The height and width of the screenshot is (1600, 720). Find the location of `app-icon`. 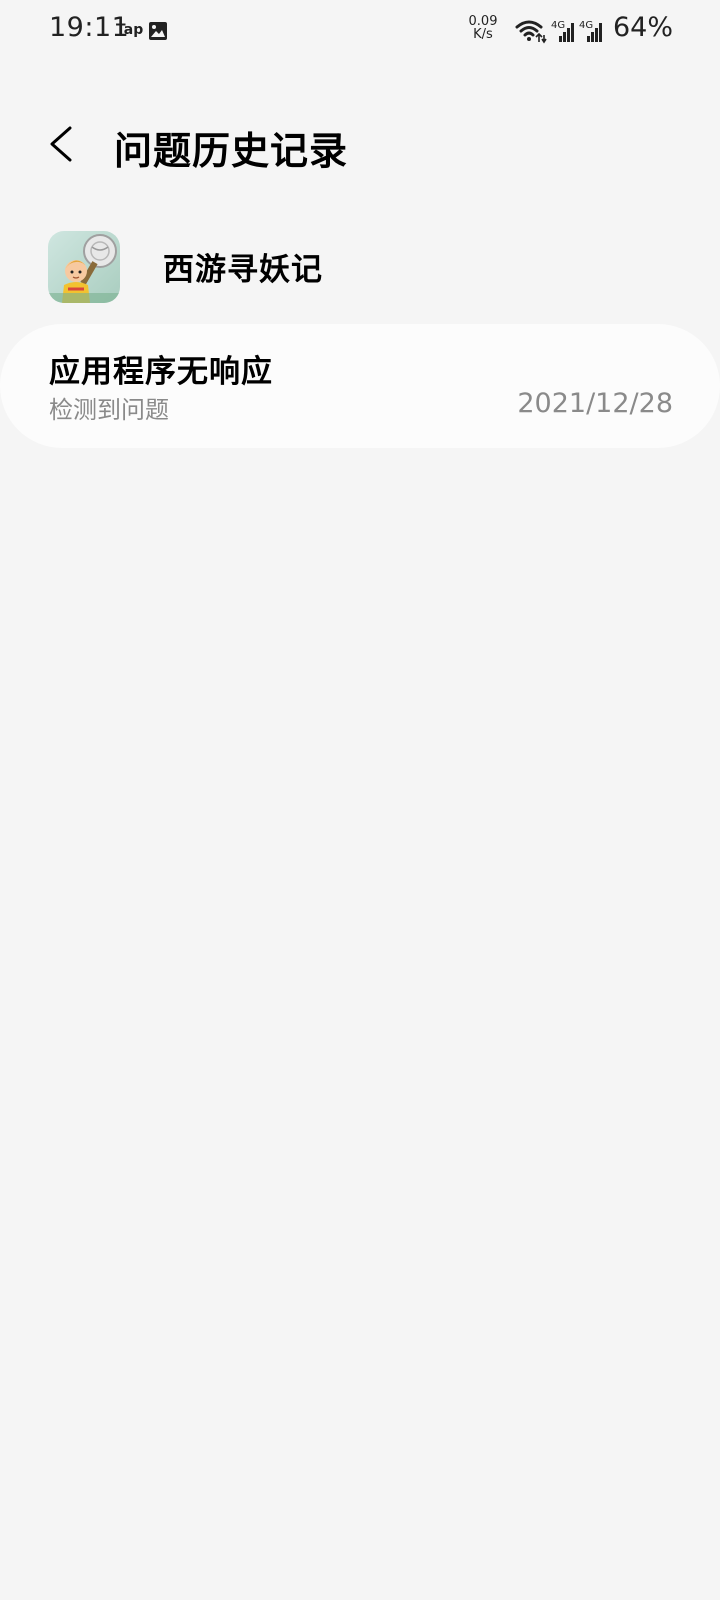

app-icon is located at coordinates (84, 267).